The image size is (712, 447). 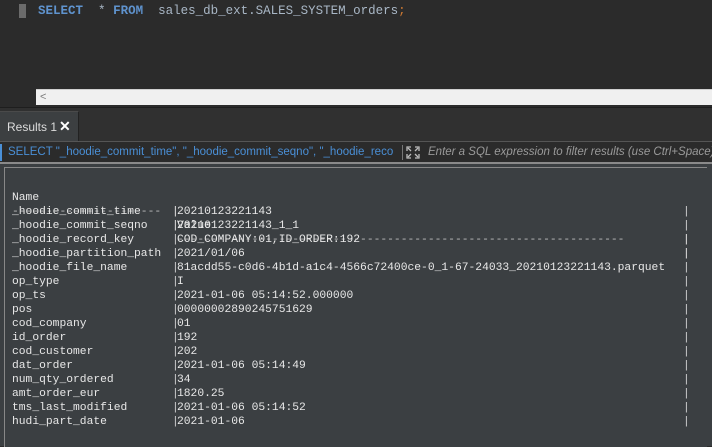 I want to click on table-row: _hoodie_commit_seqno | 20210123221143_1_1 |, so click(x=351, y=226).